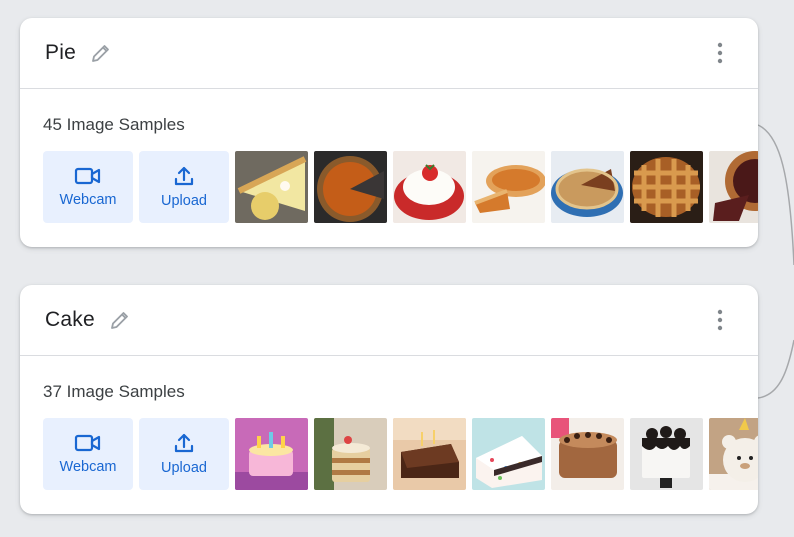 This screenshot has width=794, height=537. Describe the element at coordinates (508, 187) in the screenshot. I see `sample-thumbnail-pumpkin-pie-slice` at that location.